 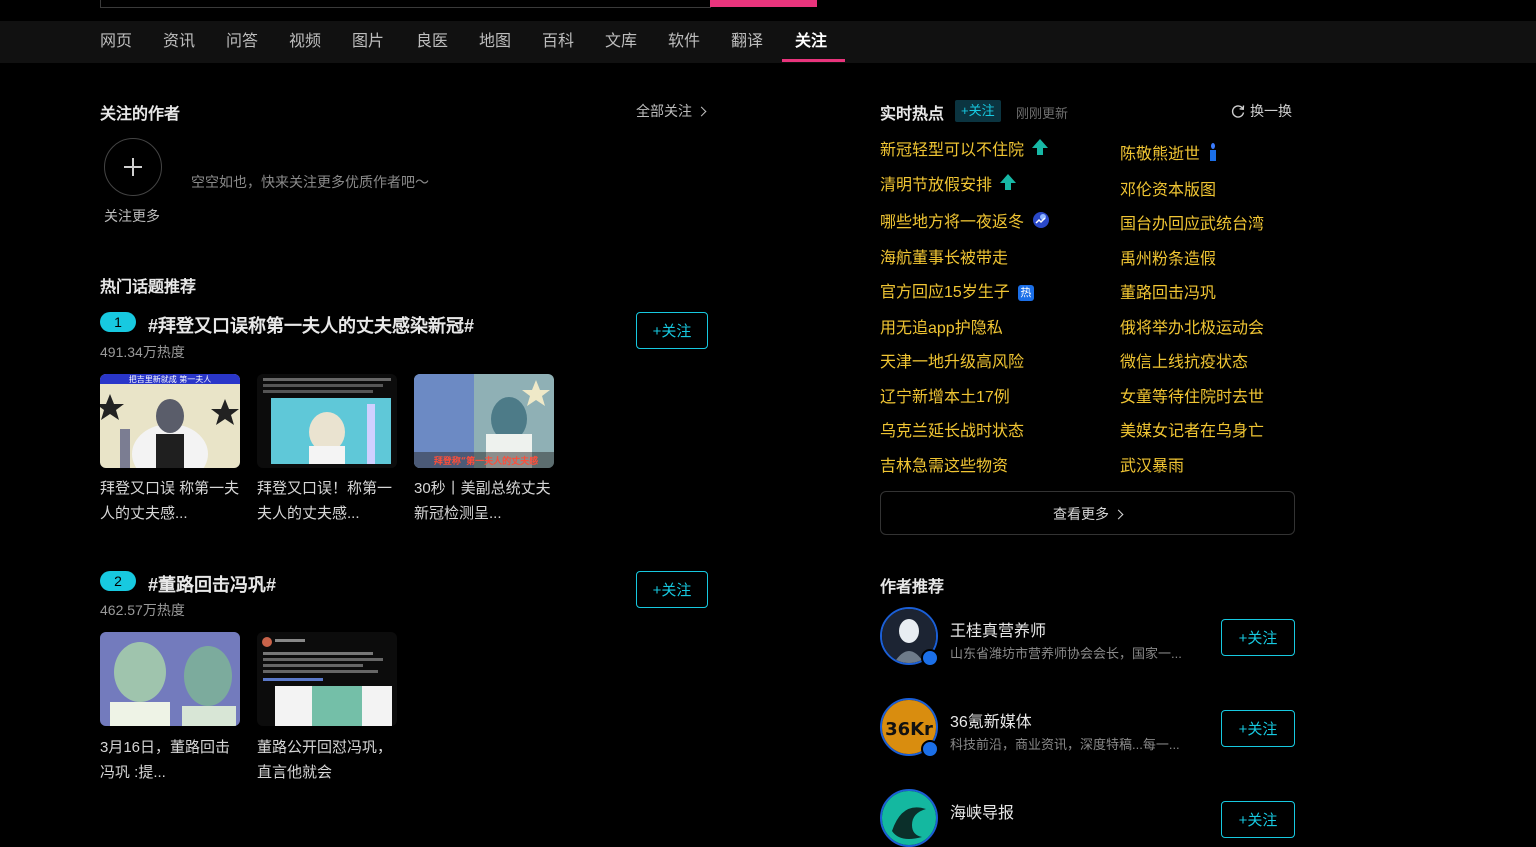 What do you see at coordinates (991, 720) in the screenshot?
I see `author-name: 36氪新媒体` at bounding box center [991, 720].